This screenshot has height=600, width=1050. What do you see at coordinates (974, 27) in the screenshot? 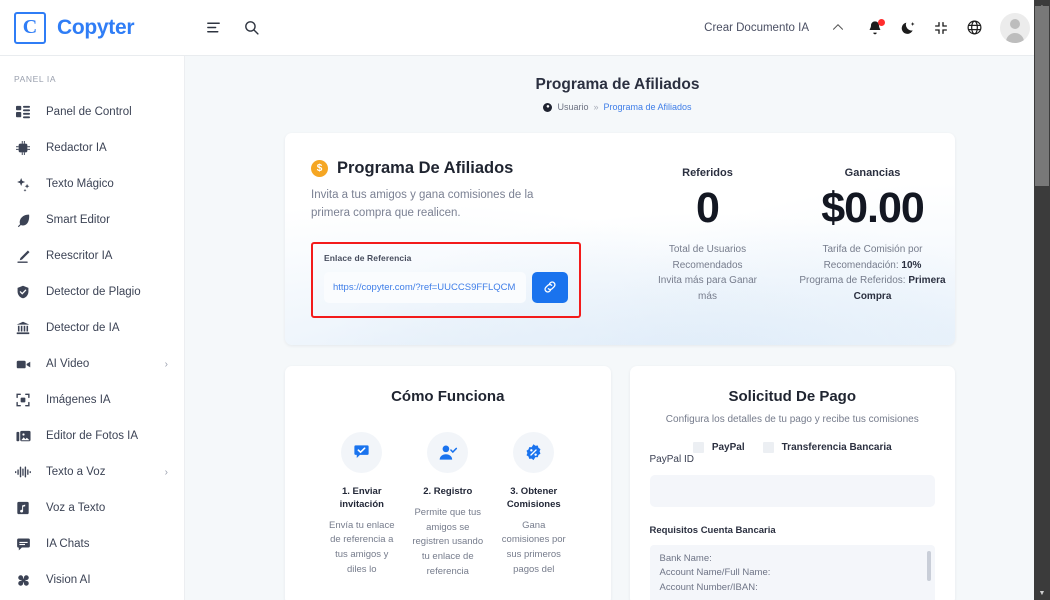
I see `globe-icon` at bounding box center [974, 27].